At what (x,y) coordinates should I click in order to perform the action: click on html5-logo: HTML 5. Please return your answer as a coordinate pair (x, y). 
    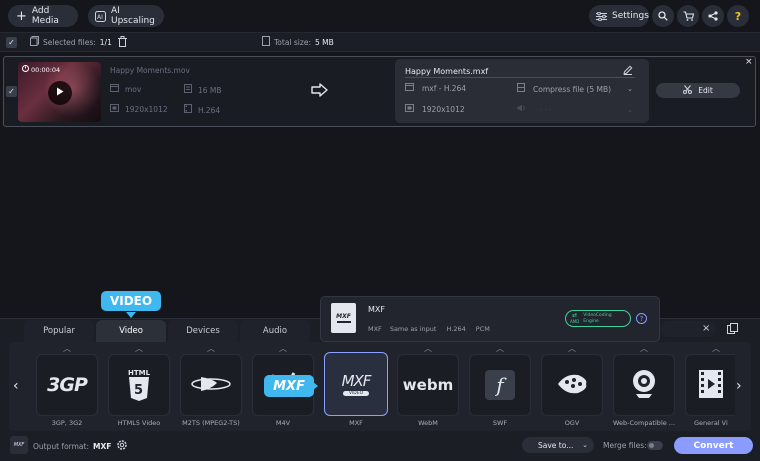
    Looking at the image, I should click on (139, 385).